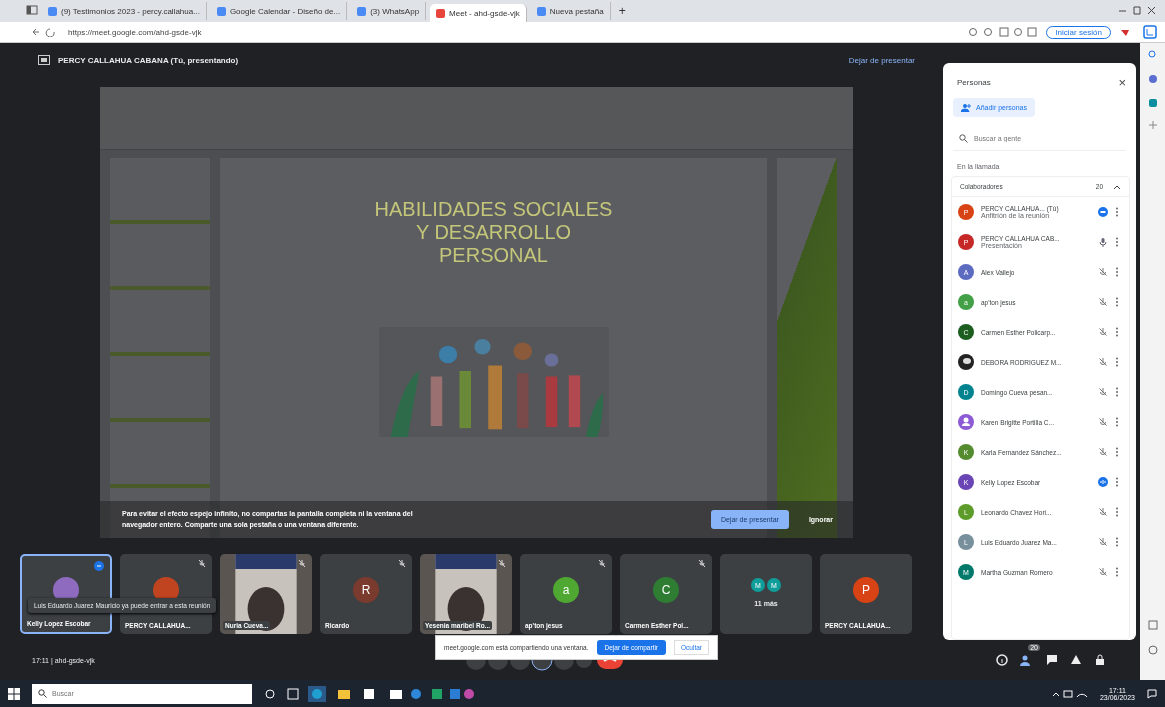 Image resolution: width=1165 pixels, height=707 pixels. Describe the element at coordinates (974, 82) in the screenshot. I see `panel-title: Personas` at that location.